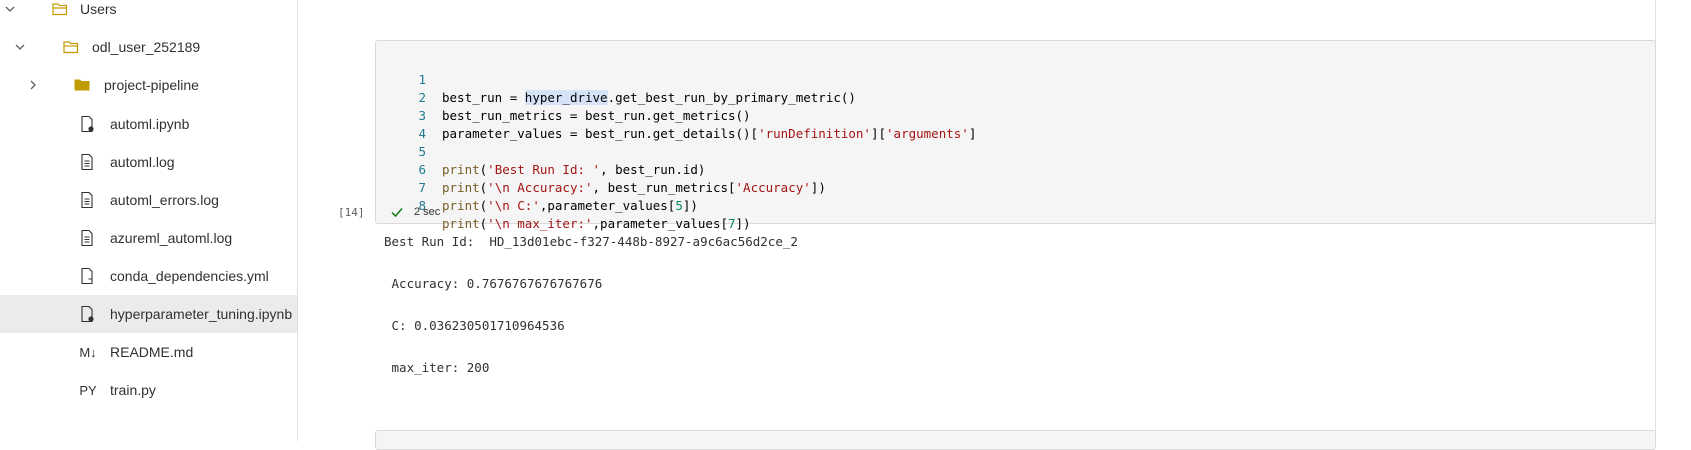 The height and width of the screenshot is (450, 1691). I want to click on tree-item-label: odl_user_252189, so click(146, 47).